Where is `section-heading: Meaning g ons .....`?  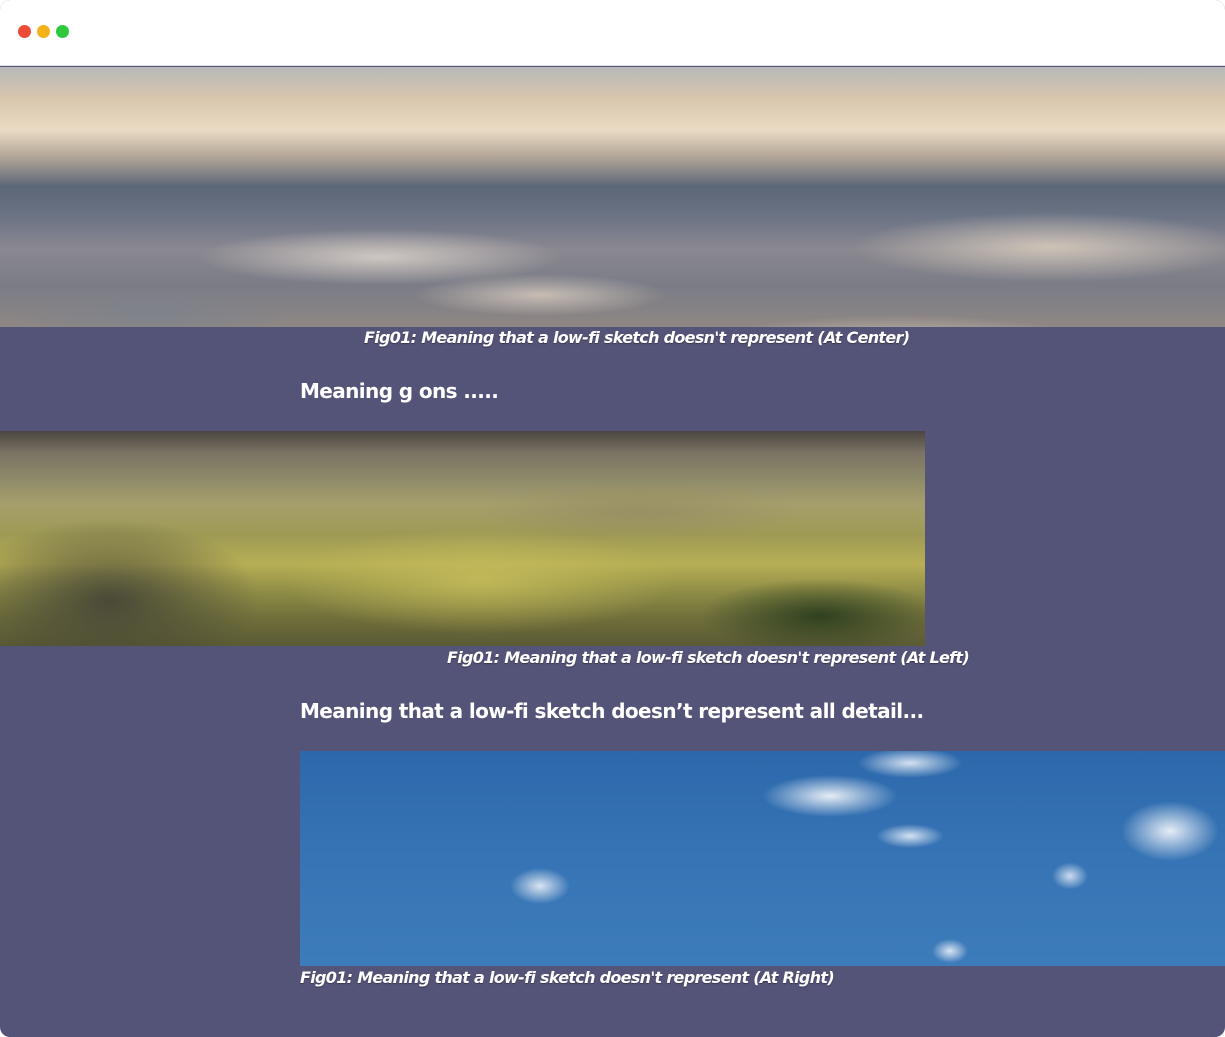 section-heading: Meaning g ons ..... is located at coordinates (399, 391).